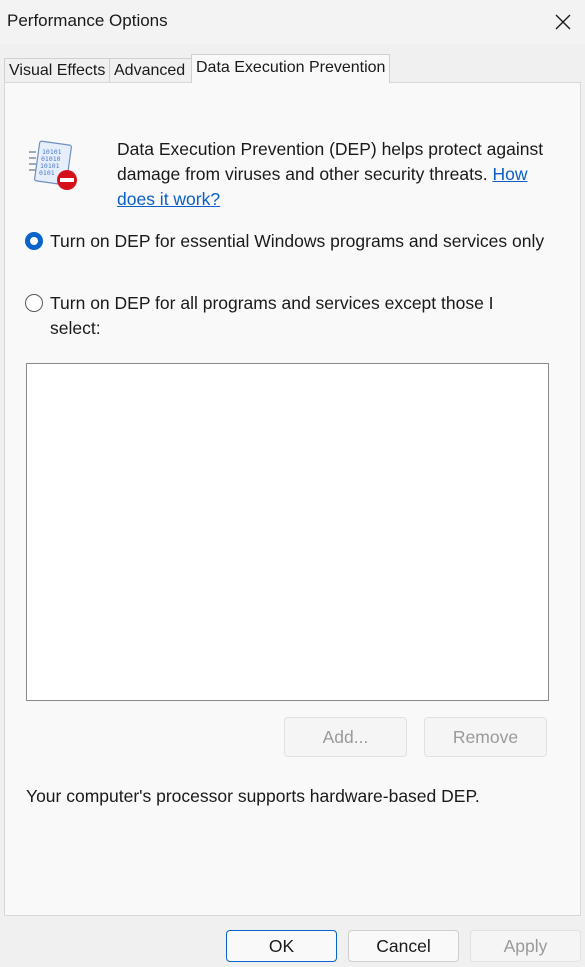  Describe the element at coordinates (290, 68) in the screenshot. I see `tab-data-execution-prevention: Data Execution Prevention` at that location.